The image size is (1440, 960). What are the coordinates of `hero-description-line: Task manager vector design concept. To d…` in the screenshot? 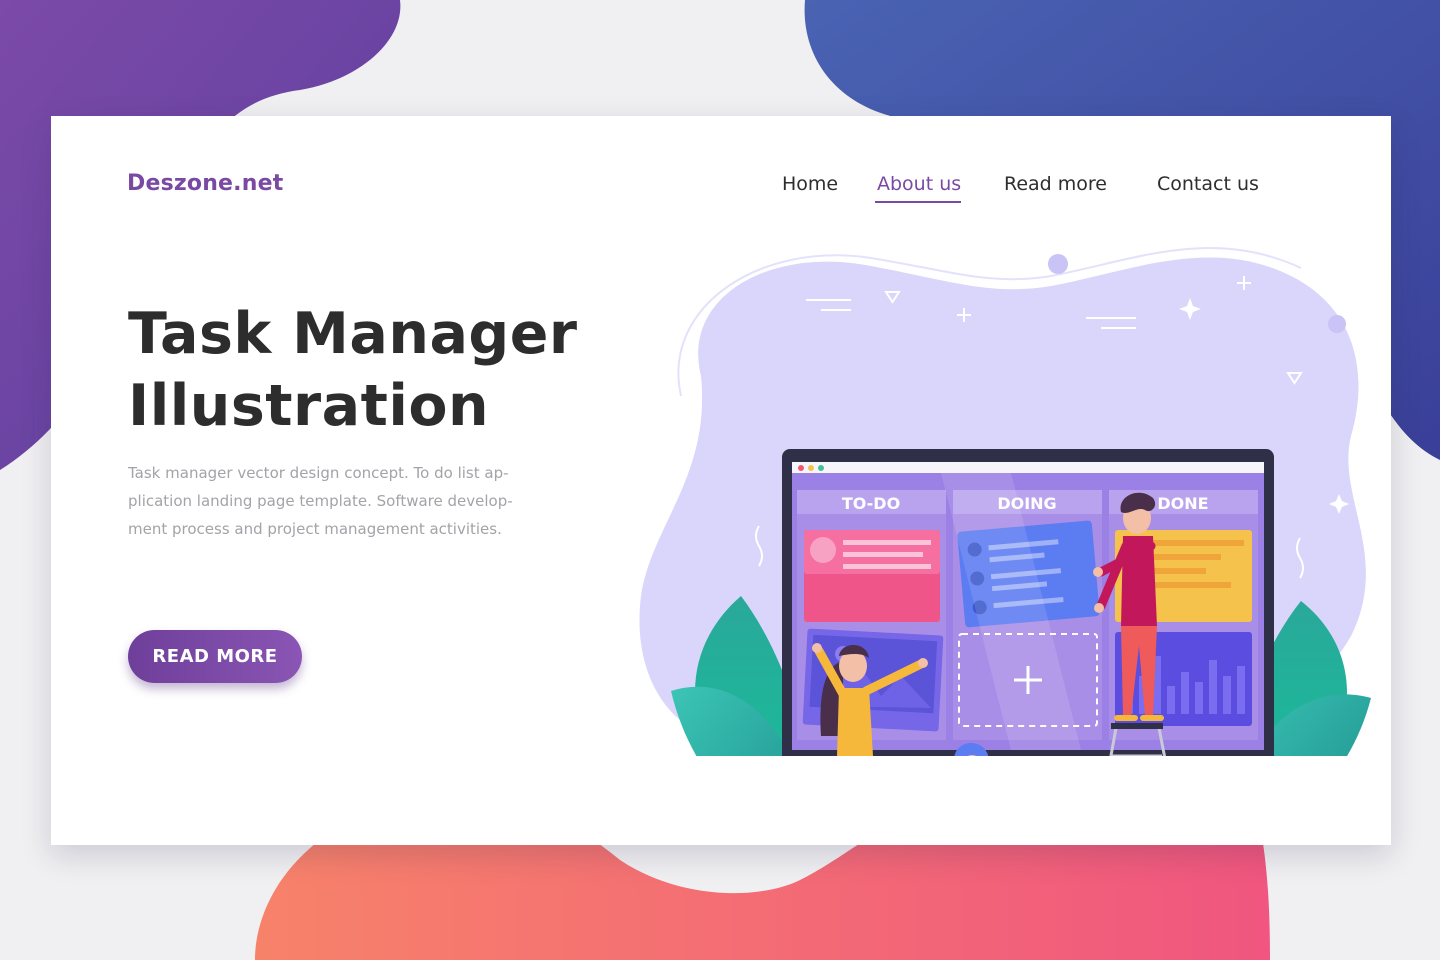 It's located at (318, 473).